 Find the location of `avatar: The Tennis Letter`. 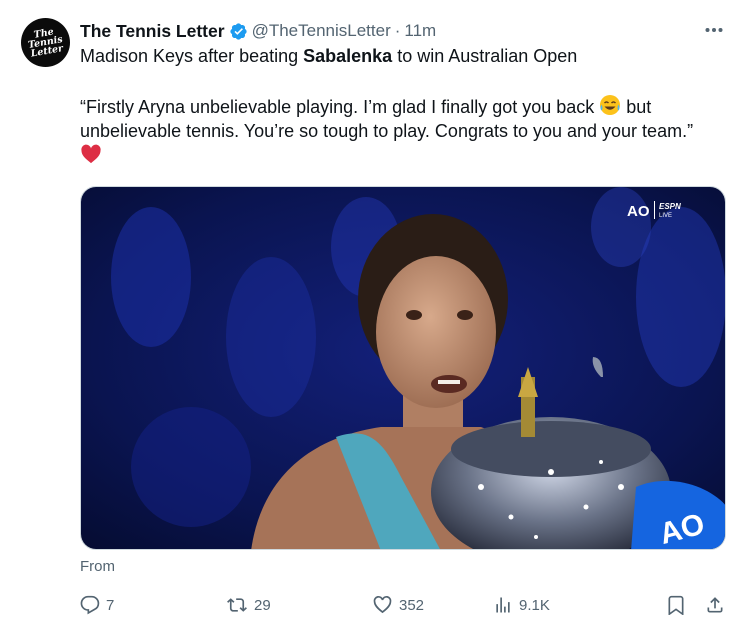

avatar: The Tennis Letter is located at coordinates (45, 42).